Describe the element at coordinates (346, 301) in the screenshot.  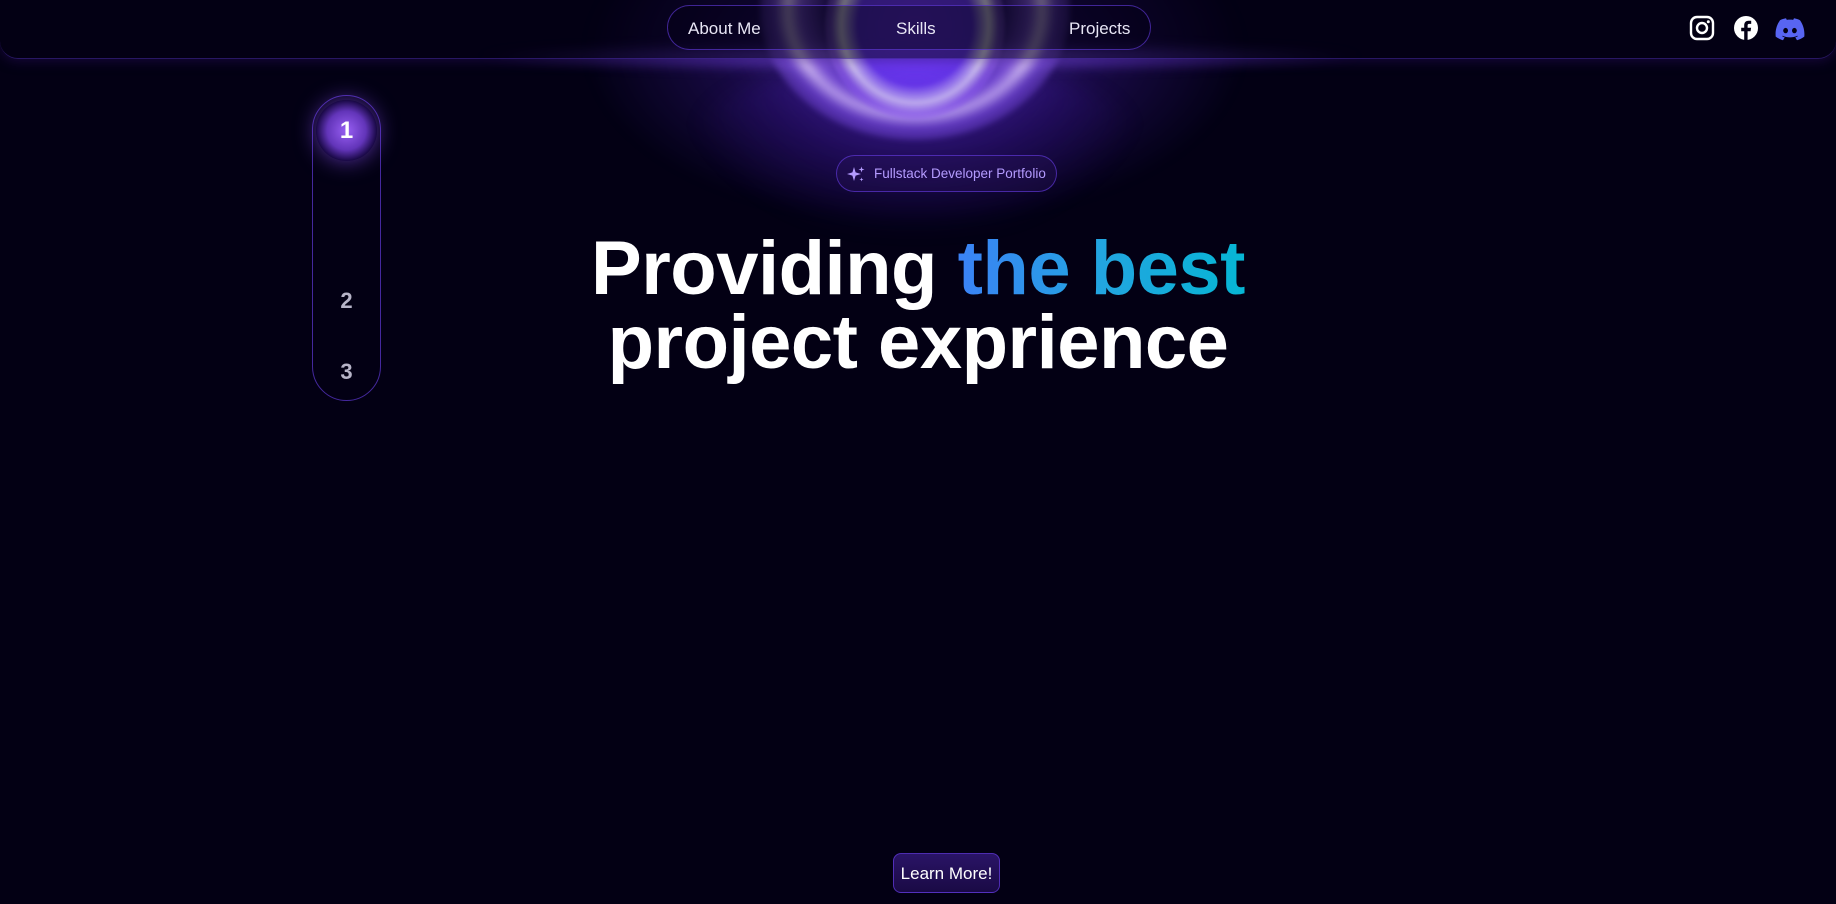
I see `stepper-step-2: 2` at that location.